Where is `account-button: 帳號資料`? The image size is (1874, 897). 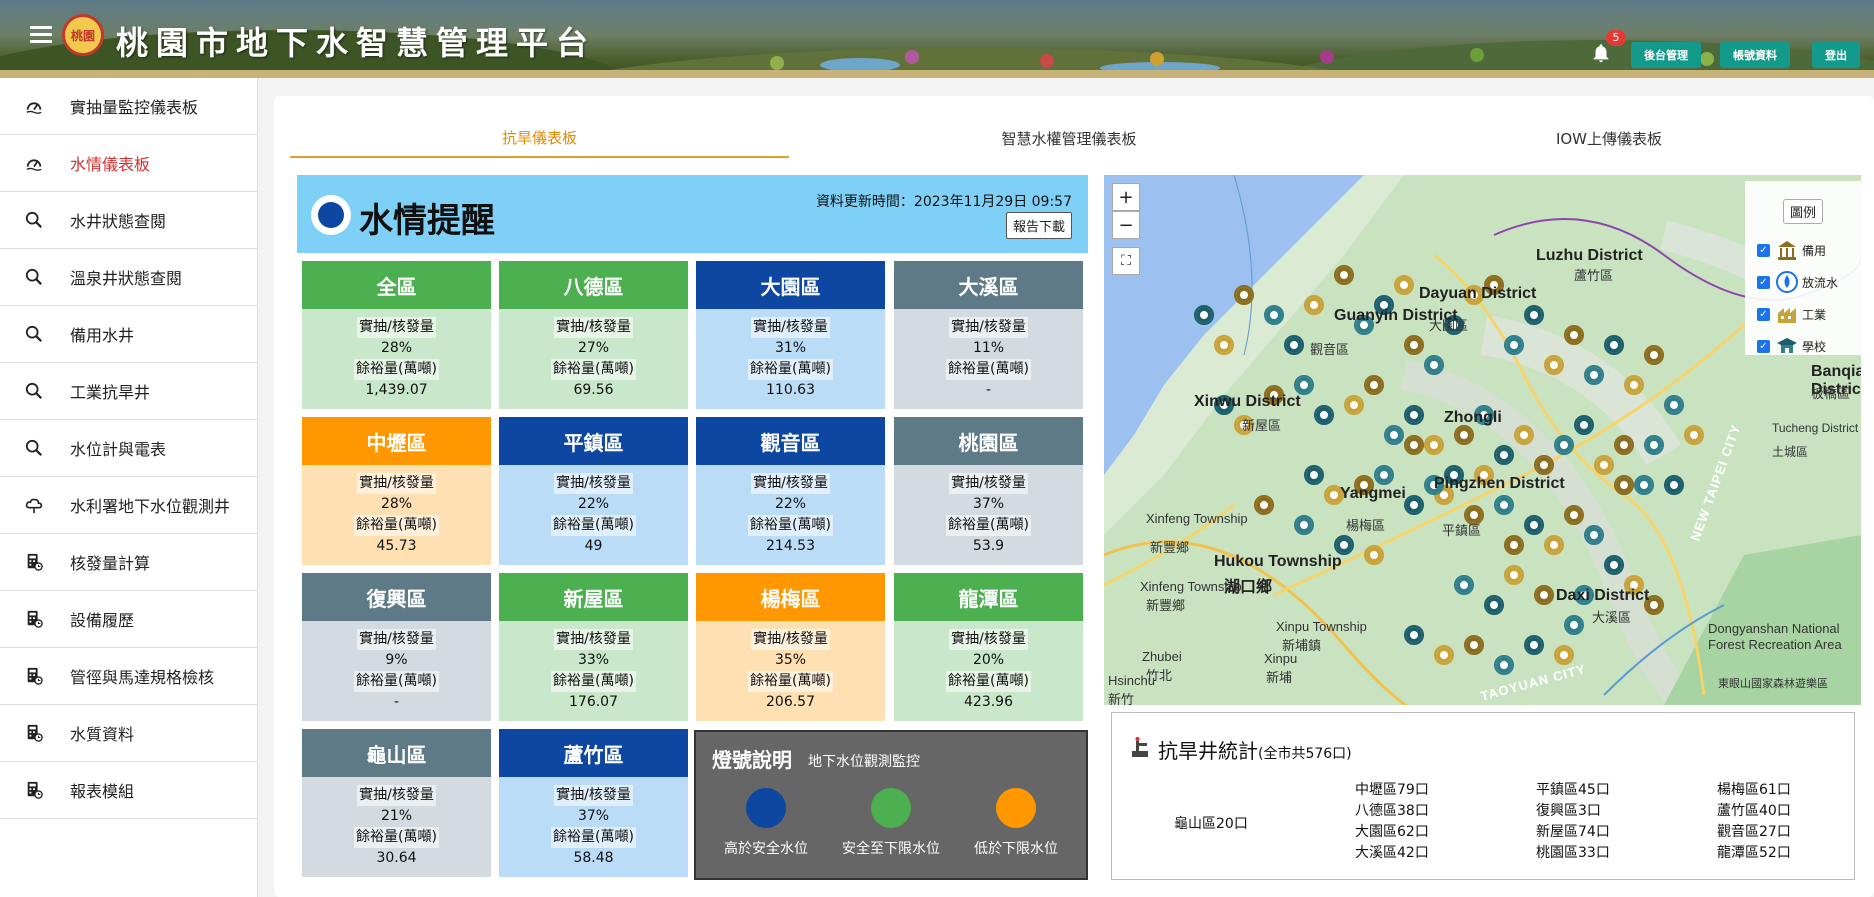 account-button: 帳號資料 is located at coordinates (1755, 55).